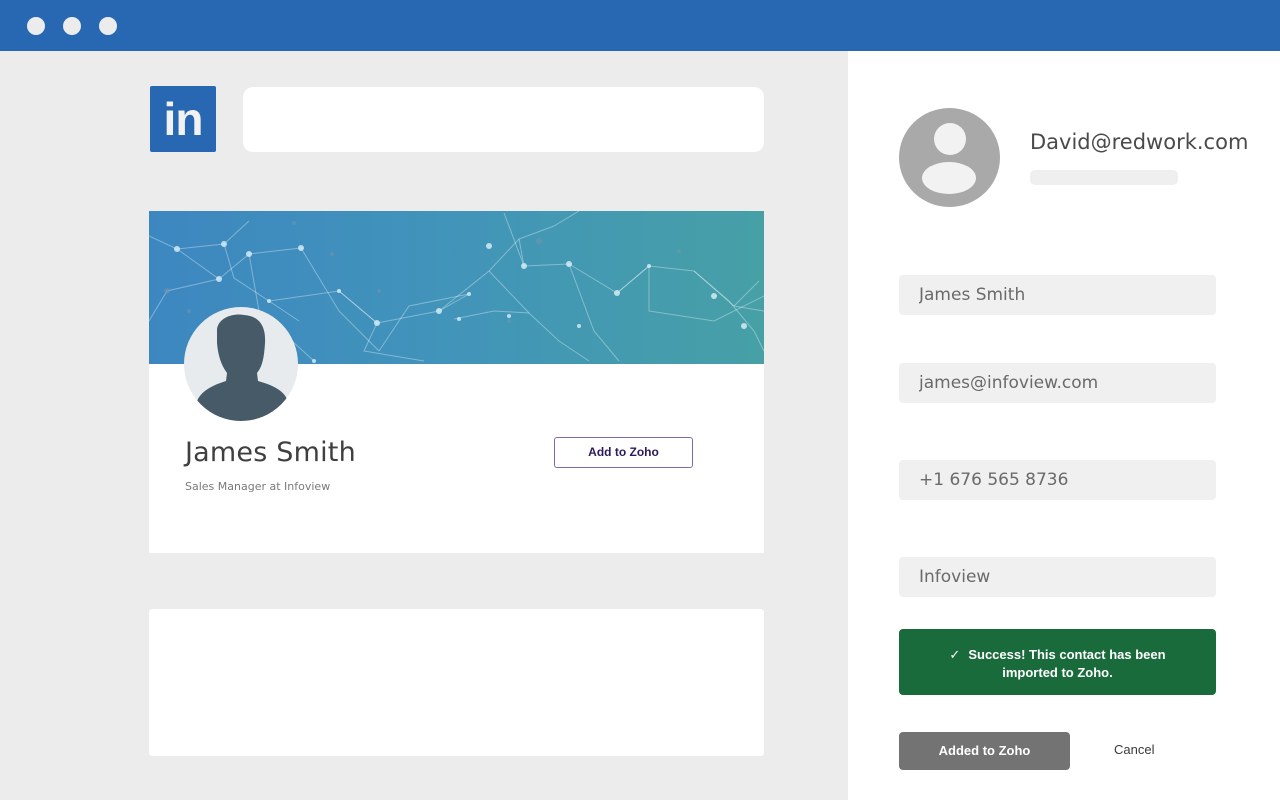 The image size is (1280, 800). I want to click on profile-headline: Sales Manager at Infoview, so click(258, 486).